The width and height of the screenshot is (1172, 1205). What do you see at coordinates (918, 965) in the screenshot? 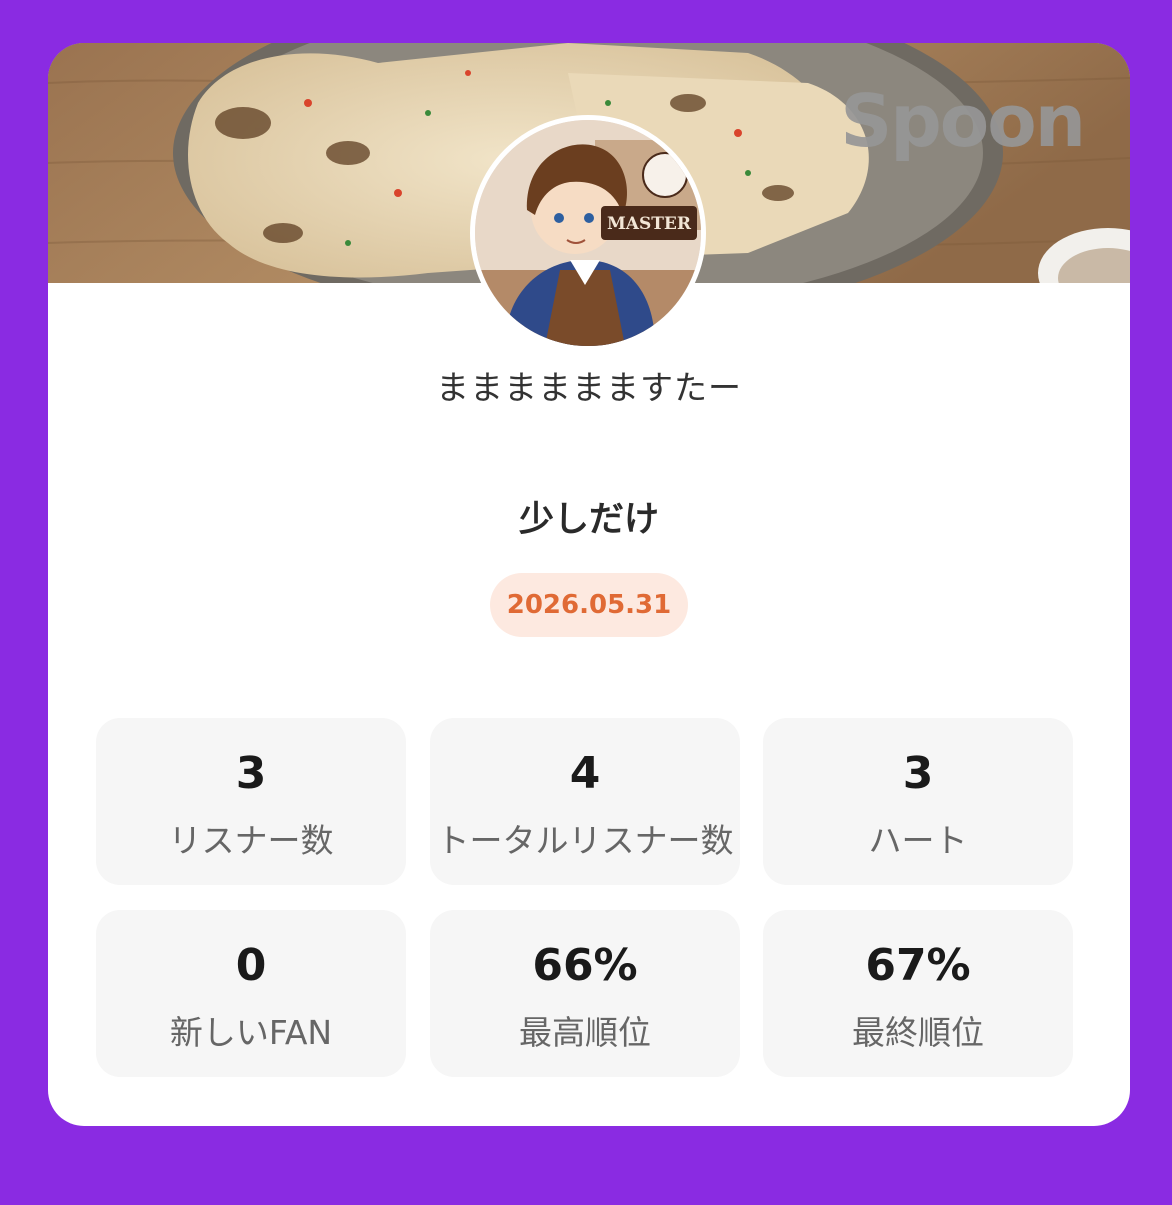
I see `stat-value: 67%` at bounding box center [918, 965].